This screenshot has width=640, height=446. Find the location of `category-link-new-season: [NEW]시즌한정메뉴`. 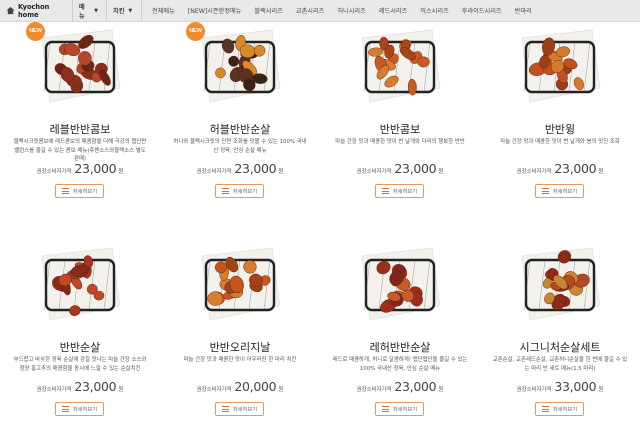

category-link-new-season: [NEW]시즌한정메뉴 is located at coordinates (215, 10).